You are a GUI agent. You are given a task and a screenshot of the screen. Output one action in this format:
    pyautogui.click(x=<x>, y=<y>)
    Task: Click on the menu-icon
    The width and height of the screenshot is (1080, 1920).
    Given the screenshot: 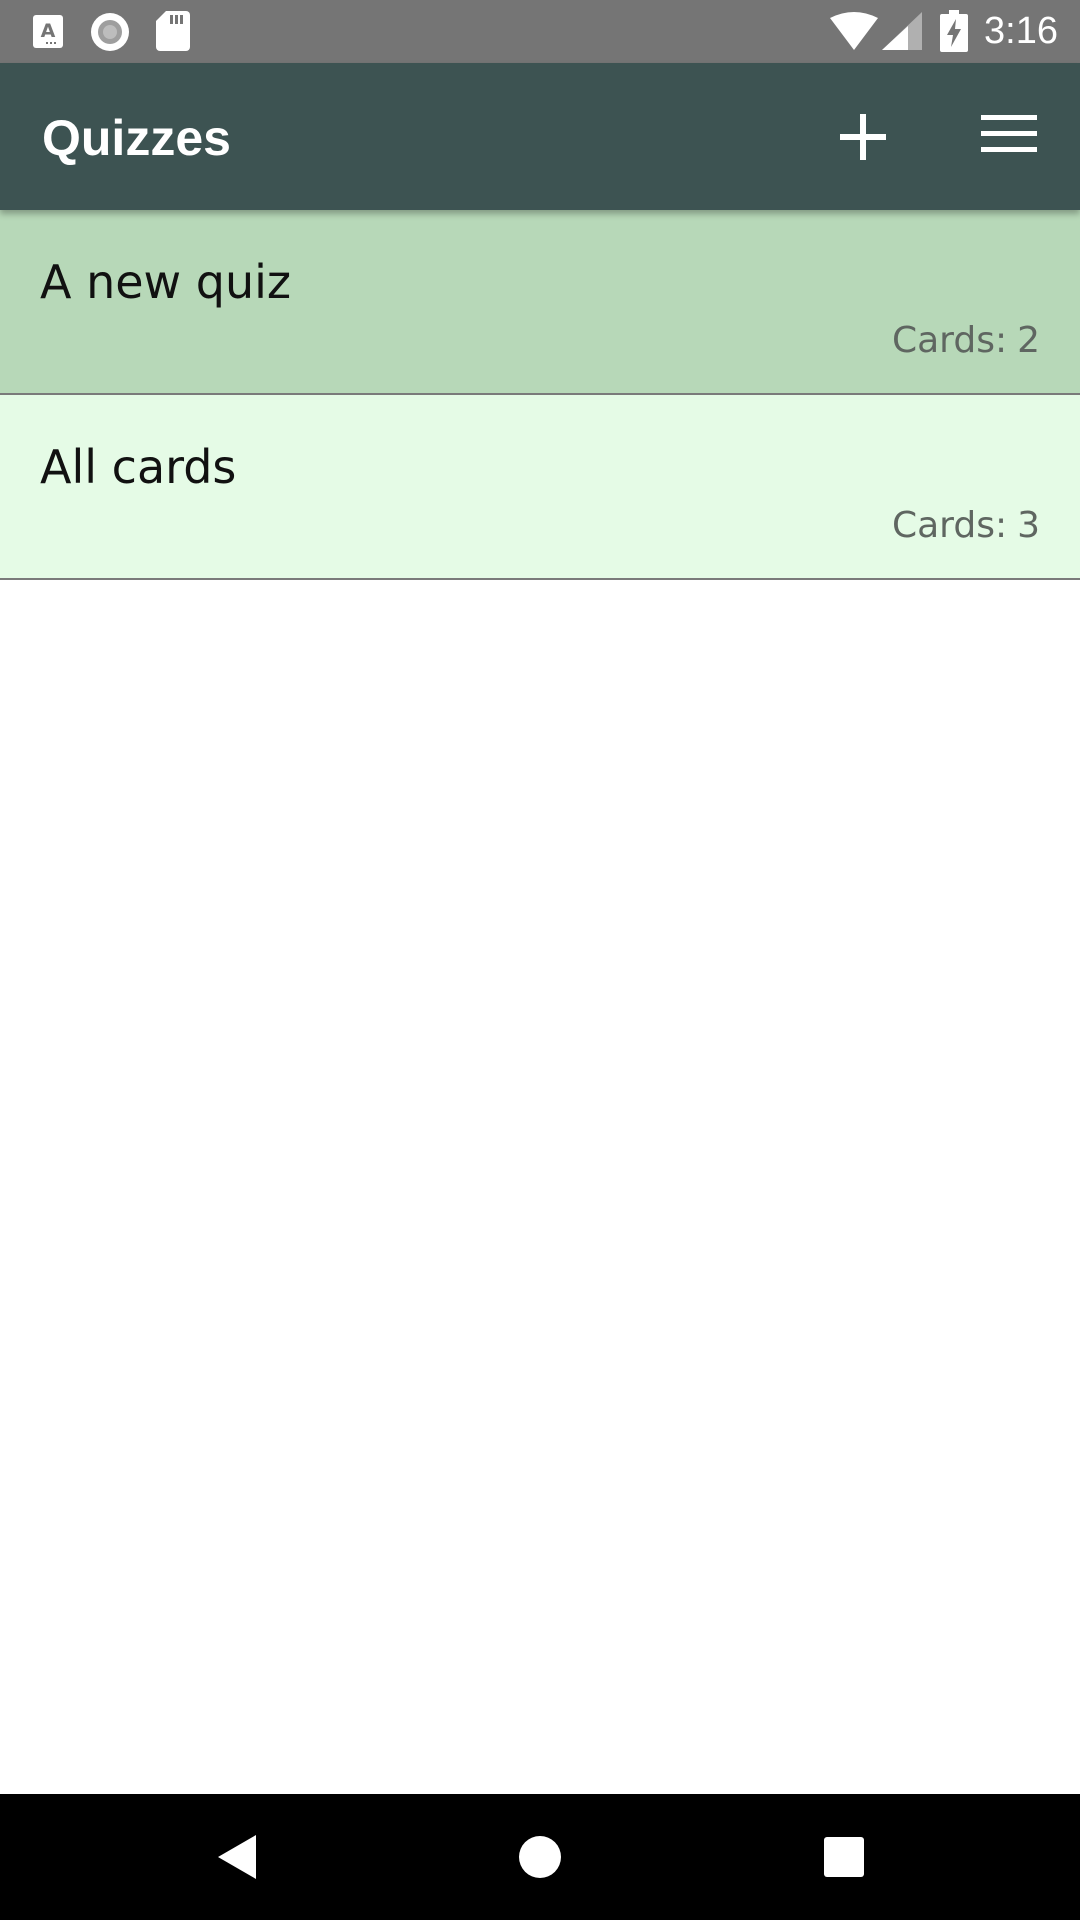 What is the action you would take?
    pyautogui.click(x=1009, y=133)
    